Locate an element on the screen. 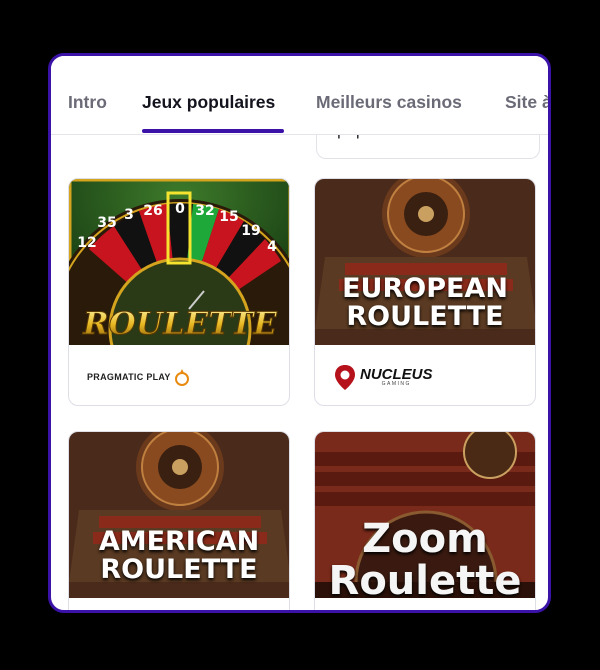  provider-logo-pragmatic-play: PRAGMATIC PLAY is located at coordinates (138, 377).